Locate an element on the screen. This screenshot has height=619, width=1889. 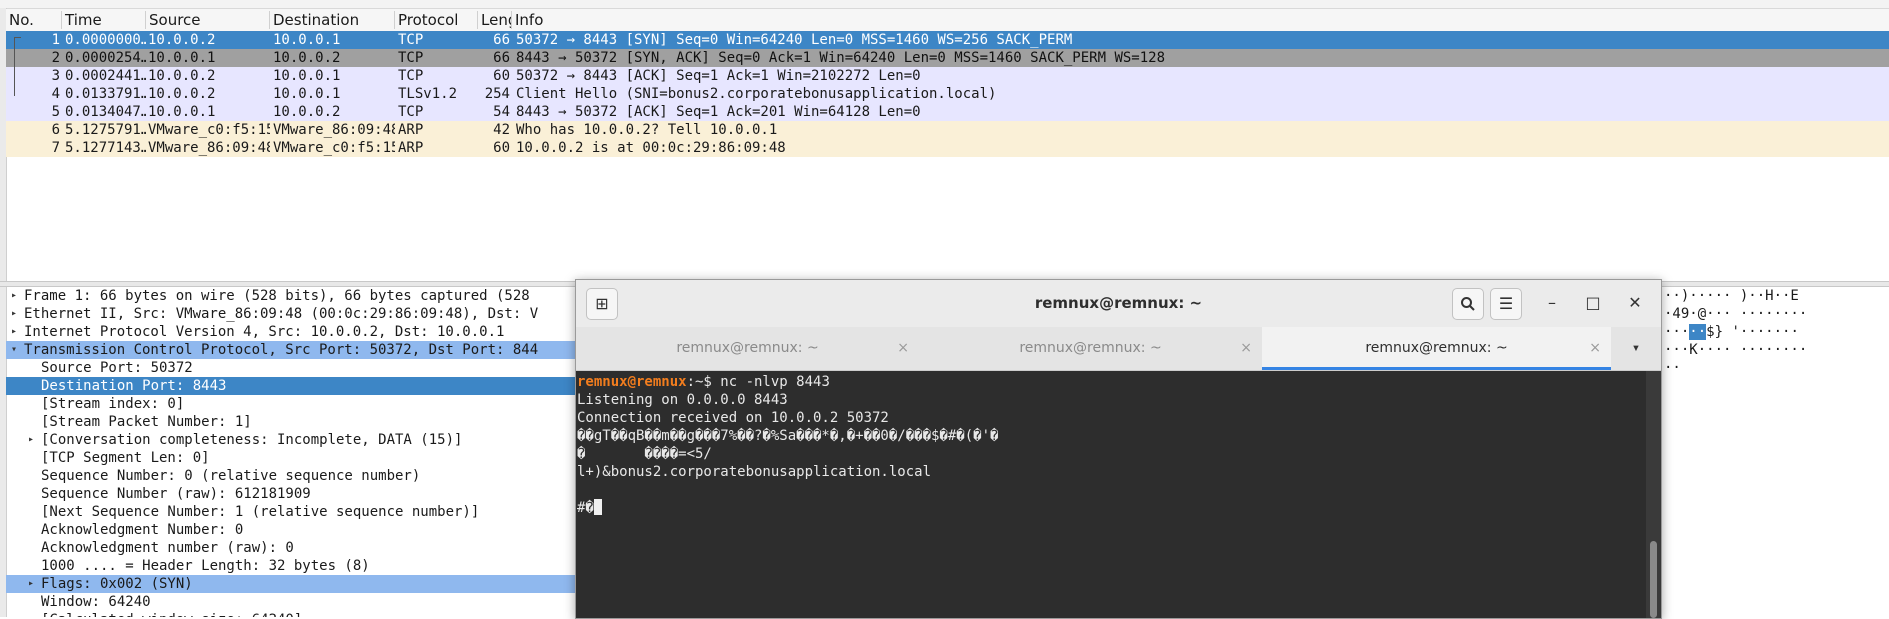
expand-down-icon: ▾ is located at coordinates (14, 350).